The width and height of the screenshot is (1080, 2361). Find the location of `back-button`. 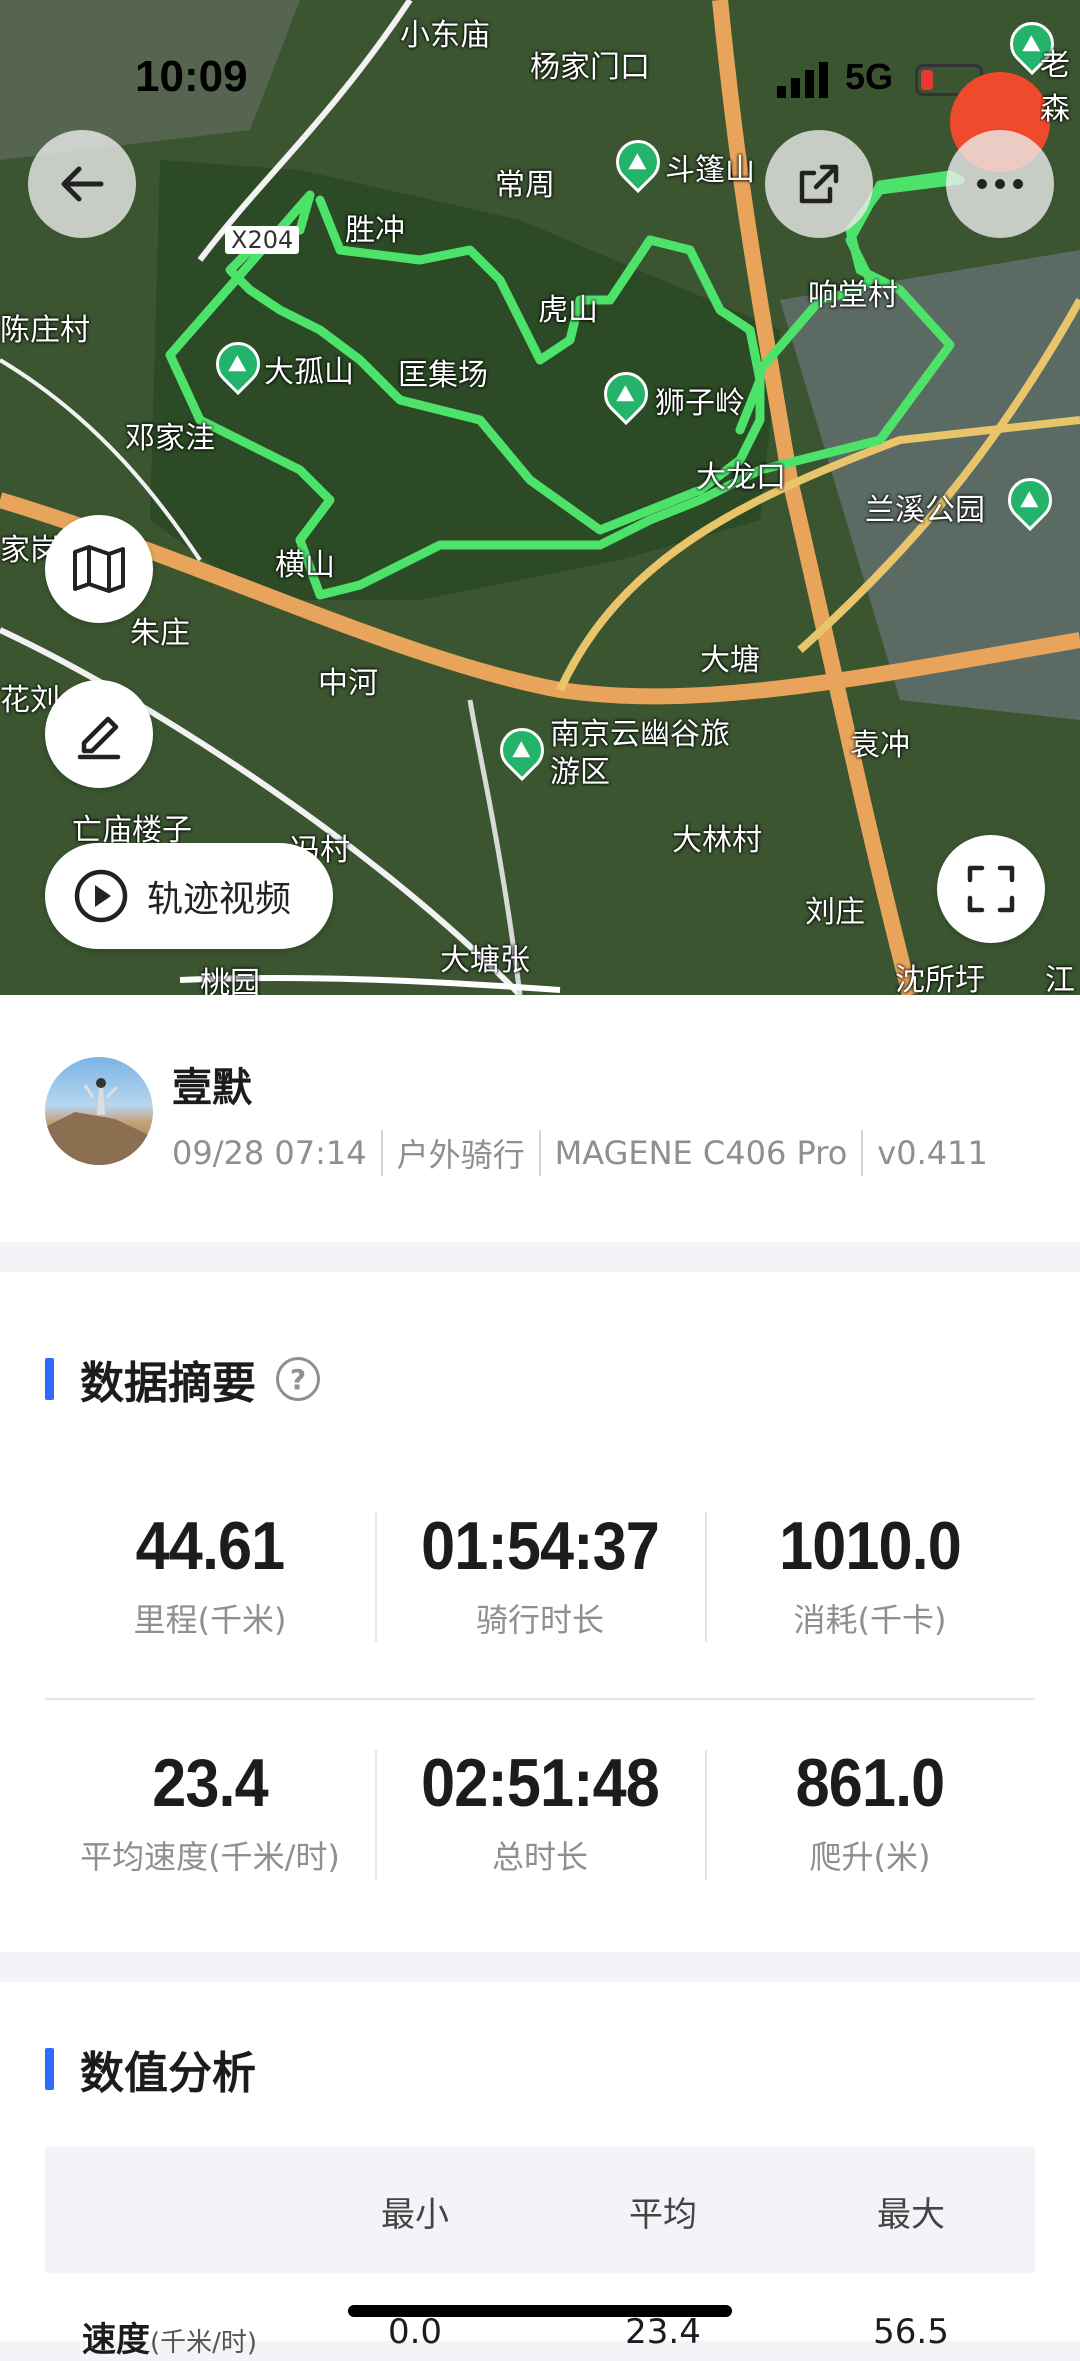

back-button is located at coordinates (82, 184).